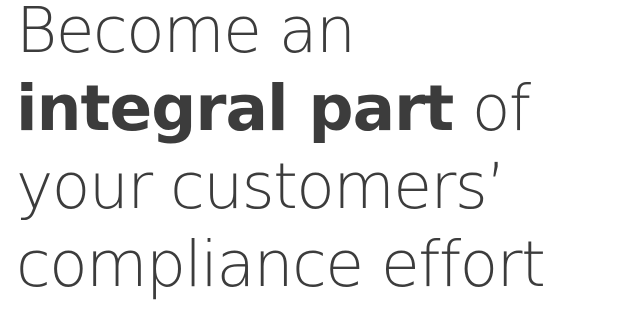 This screenshot has width=621, height=332. Describe the element at coordinates (492, 108) in the screenshot. I see `headline-line-2-rest: of` at that location.